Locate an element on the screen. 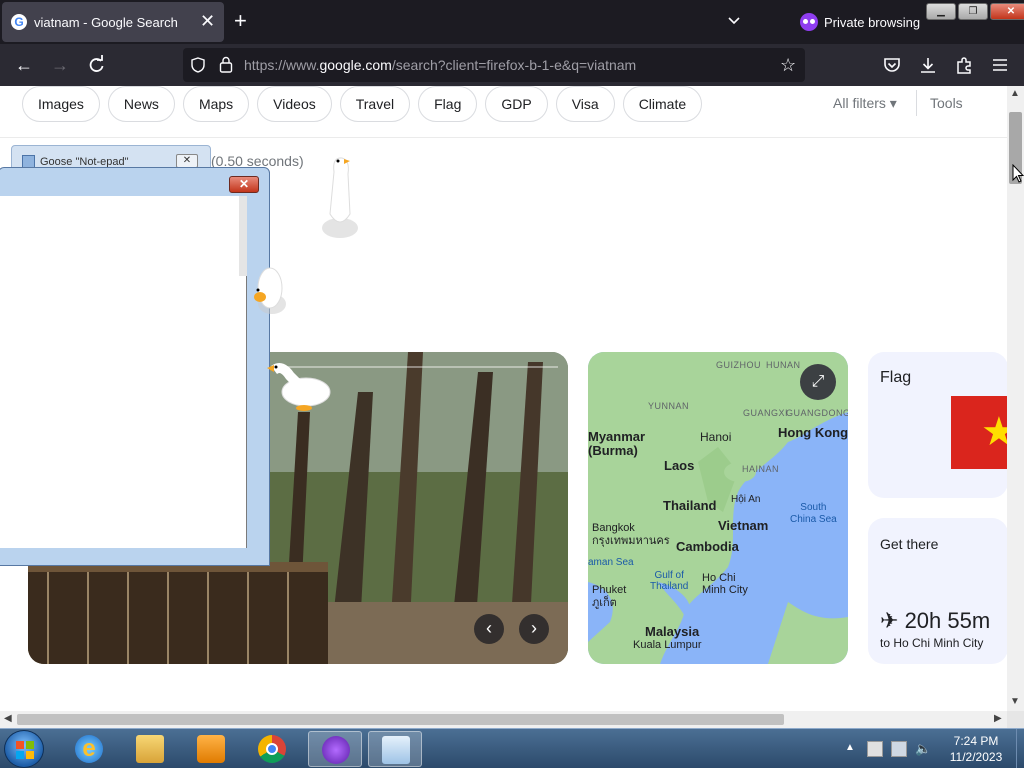 The image size is (1024, 768). map-label-laos: Laos is located at coordinates (679, 465).